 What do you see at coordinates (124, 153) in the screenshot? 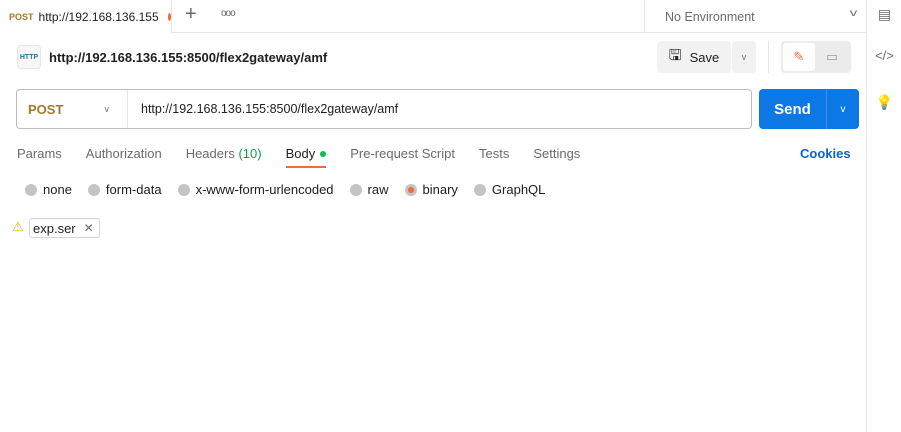
I see `tab-authorization: Authorization` at bounding box center [124, 153].